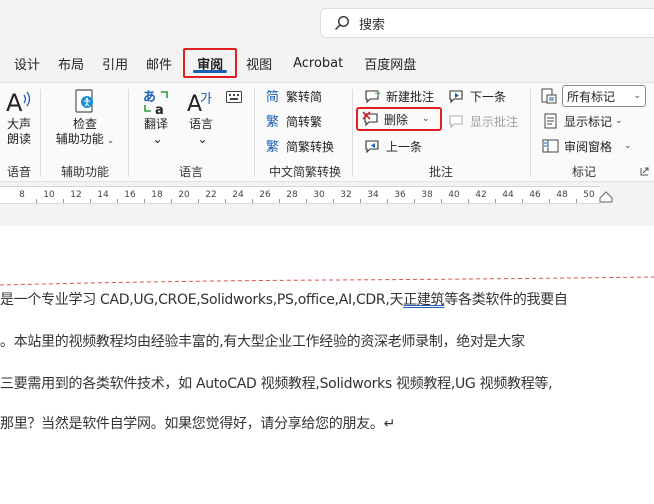 The width and height of the screenshot is (654, 504). Describe the element at coordinates (393, 146) in the screenshot. I see `previous-comment-button: 上一条` at that location.